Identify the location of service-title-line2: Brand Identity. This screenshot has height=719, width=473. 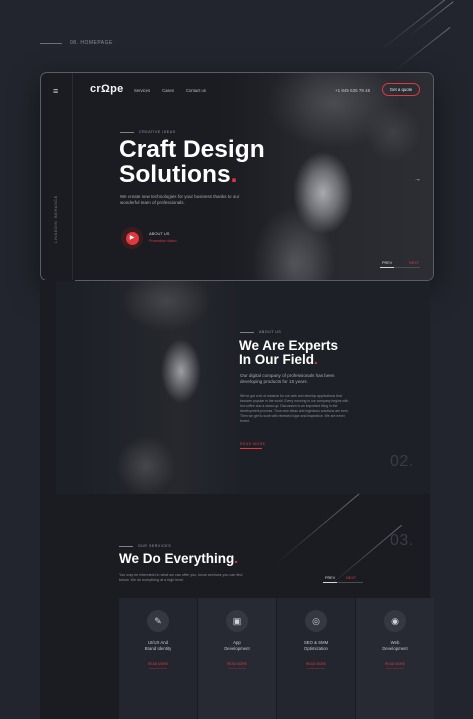
(158, 648).